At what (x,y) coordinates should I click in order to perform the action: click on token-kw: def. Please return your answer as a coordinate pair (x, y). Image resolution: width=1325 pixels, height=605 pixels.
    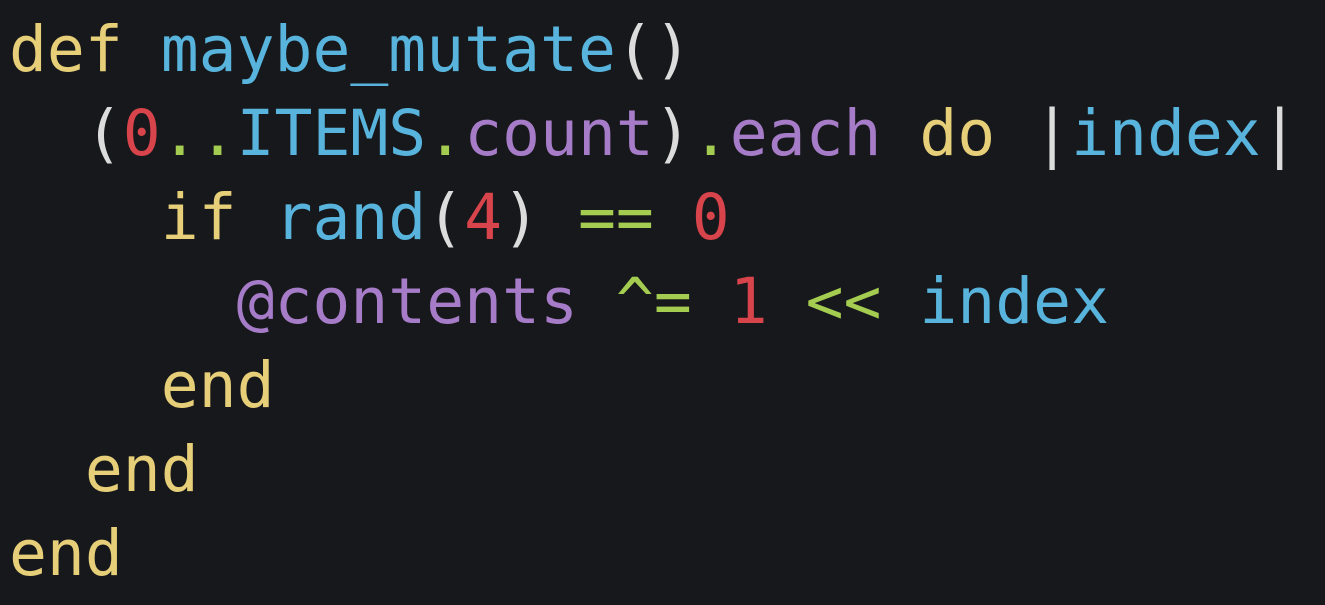
    Looking at the image, I should click on (66, 49).